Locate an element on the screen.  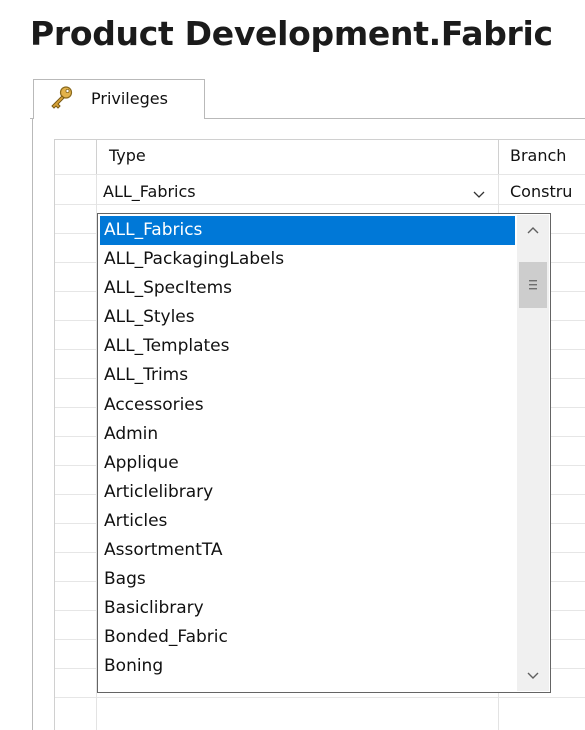
dropdown-option: Articles is located at coordinates (307, 521).